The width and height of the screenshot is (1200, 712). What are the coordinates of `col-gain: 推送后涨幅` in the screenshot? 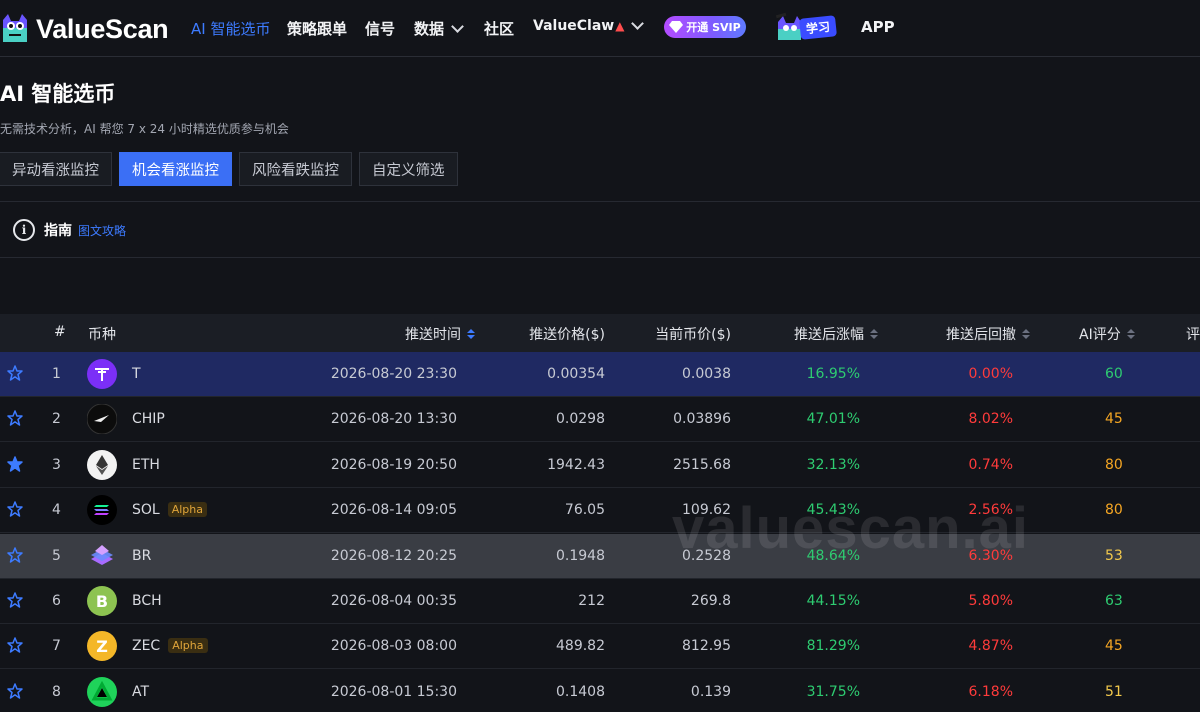 It's located at (836, 334).